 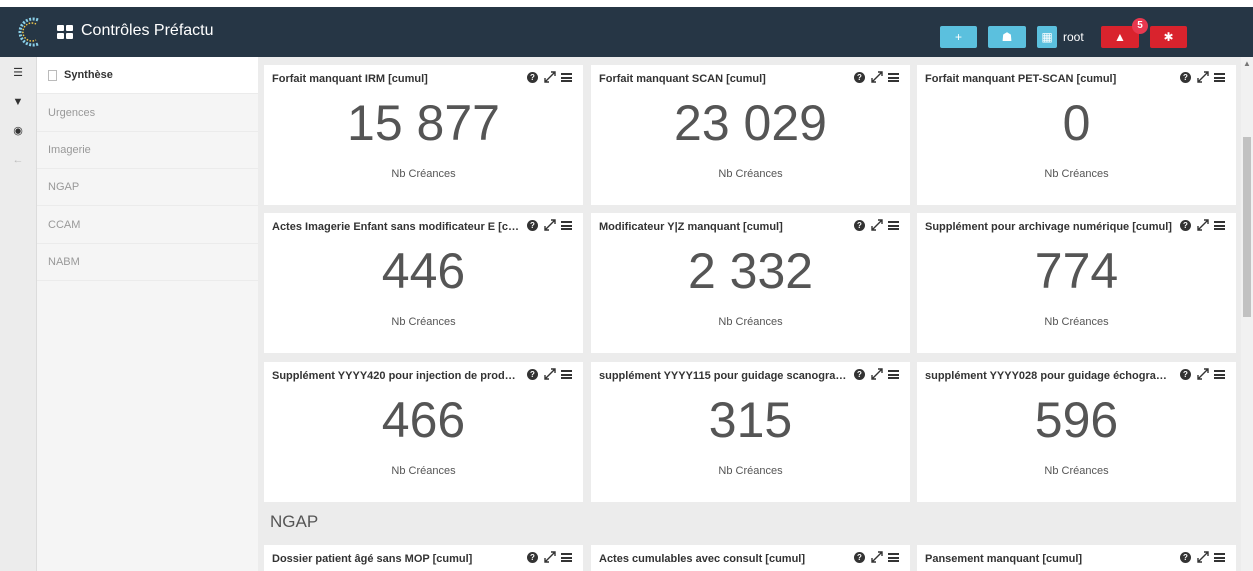 What do you see at coordinates (1073, 37) in the screenshot?
I see `user-name: root` at bounding box center [1073, 37].